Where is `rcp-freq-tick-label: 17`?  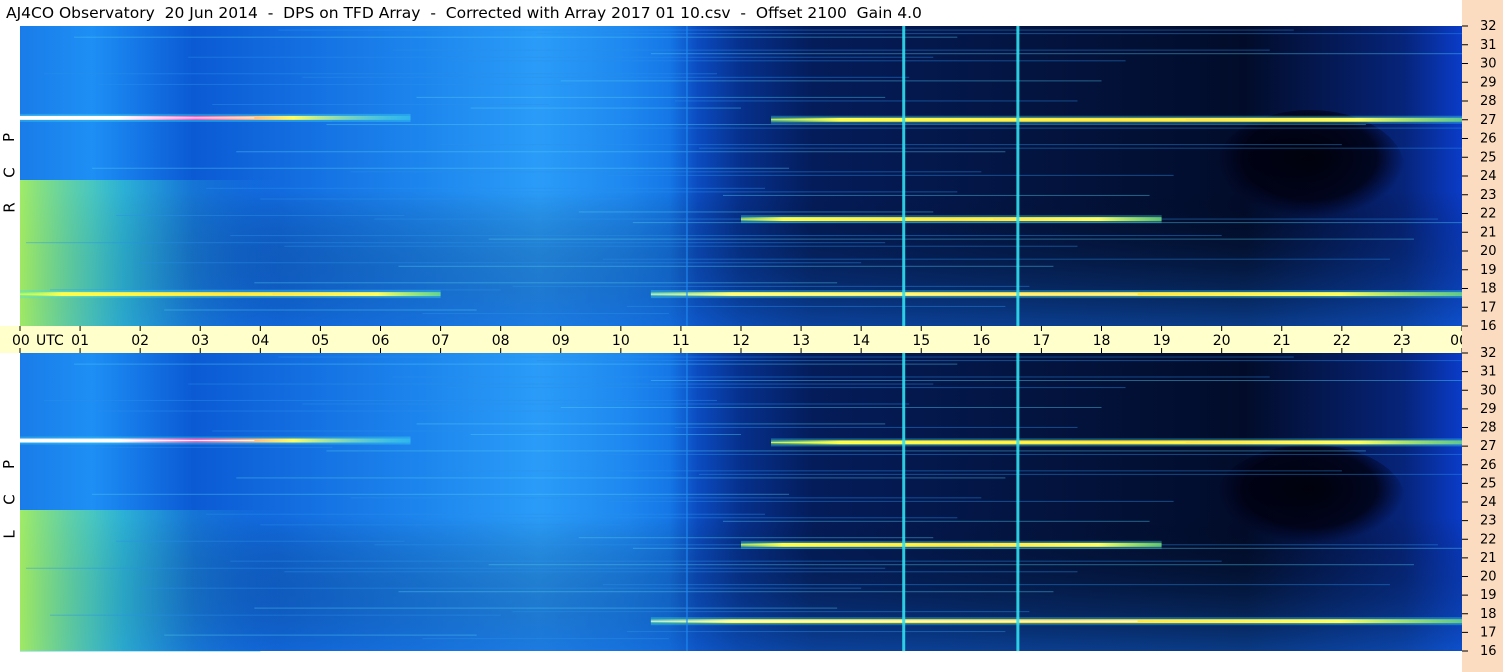 rcp-freq-tick-label: 17 is located at coordinates (1488, 307).